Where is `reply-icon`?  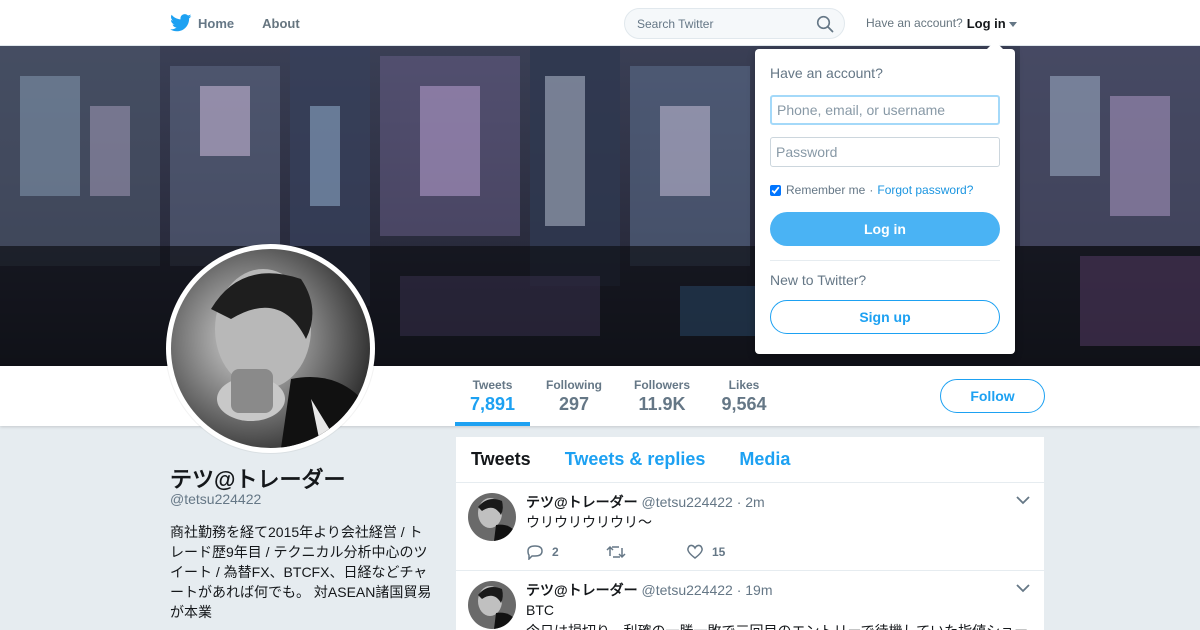
reply-icon is located at coordinates (535, 552).